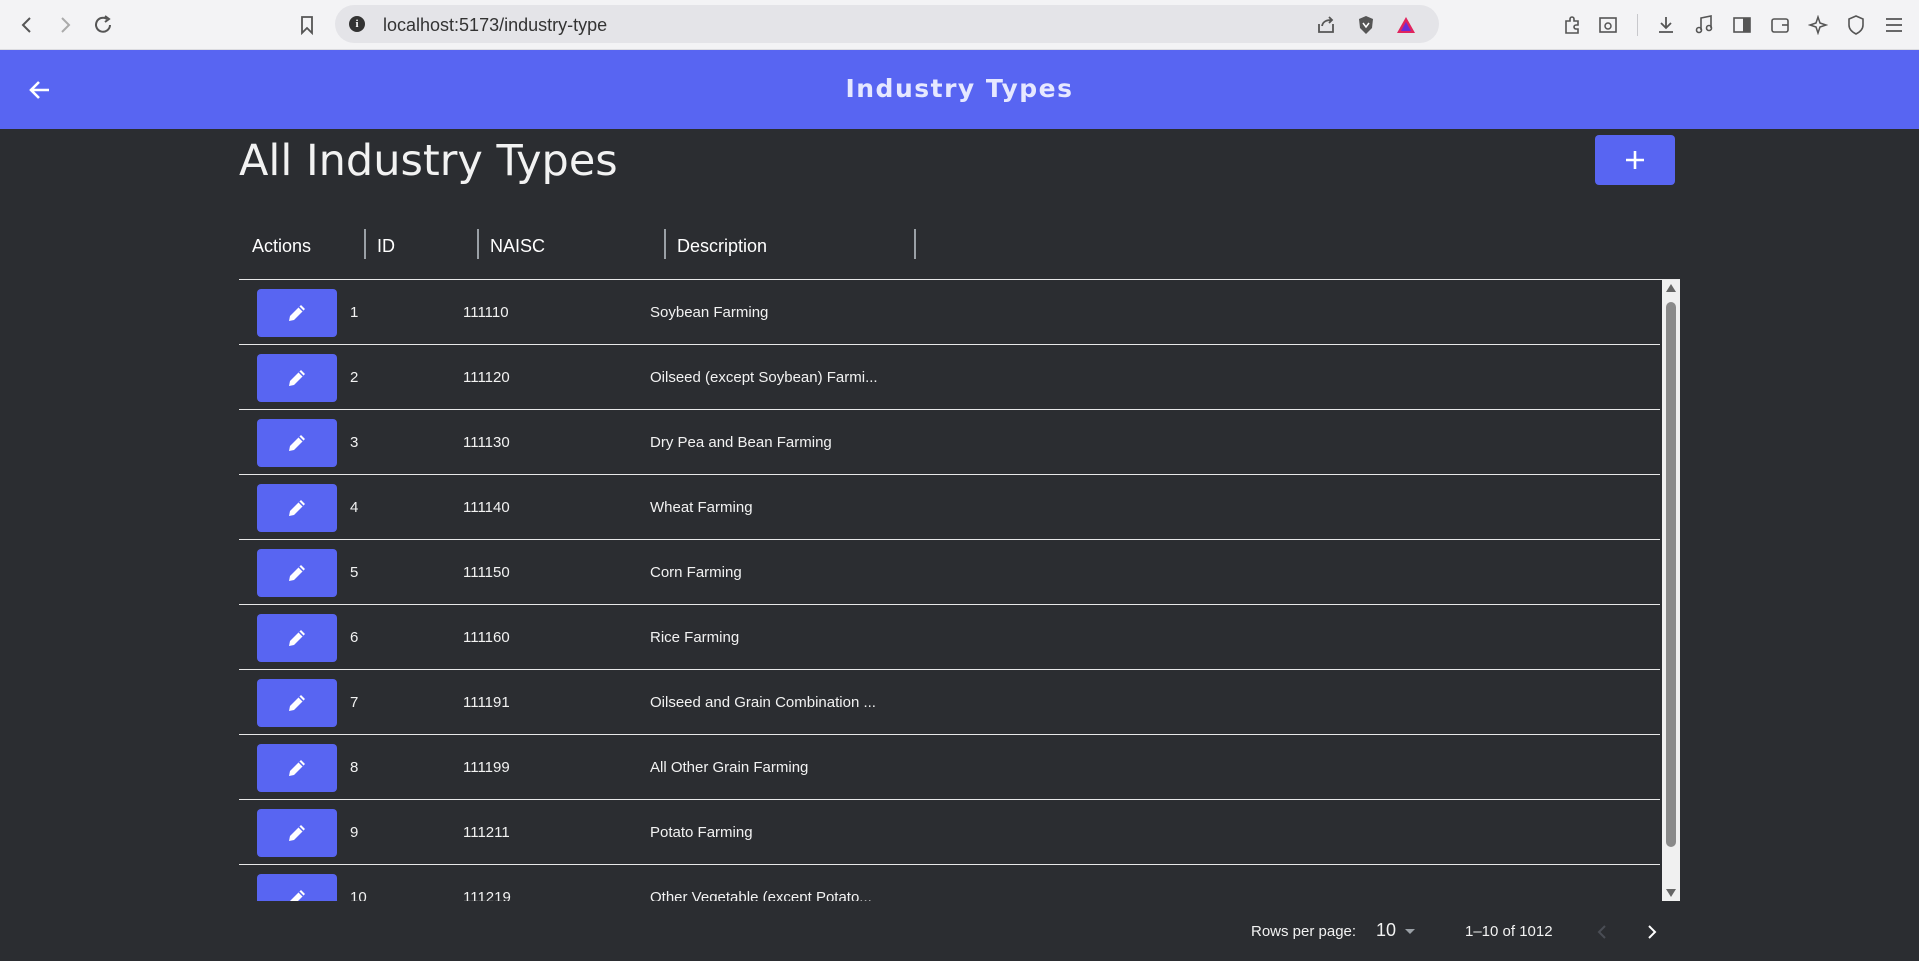 The width and height of the screenshot is (1919, 961). Describe the element at coordinates (1326, 25) in the screenshot. I see `share-icon` at that location.